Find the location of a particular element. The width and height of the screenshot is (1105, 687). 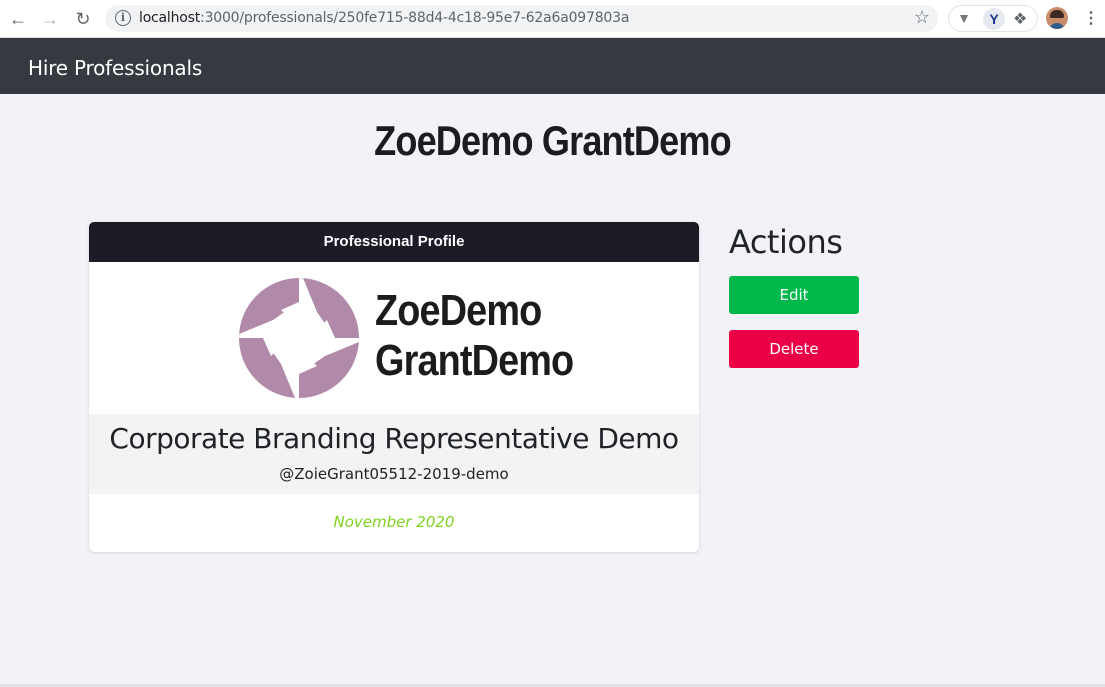

user-handle: @ZoieGrant05512-2019-demo is located at coordinates (394, 474).